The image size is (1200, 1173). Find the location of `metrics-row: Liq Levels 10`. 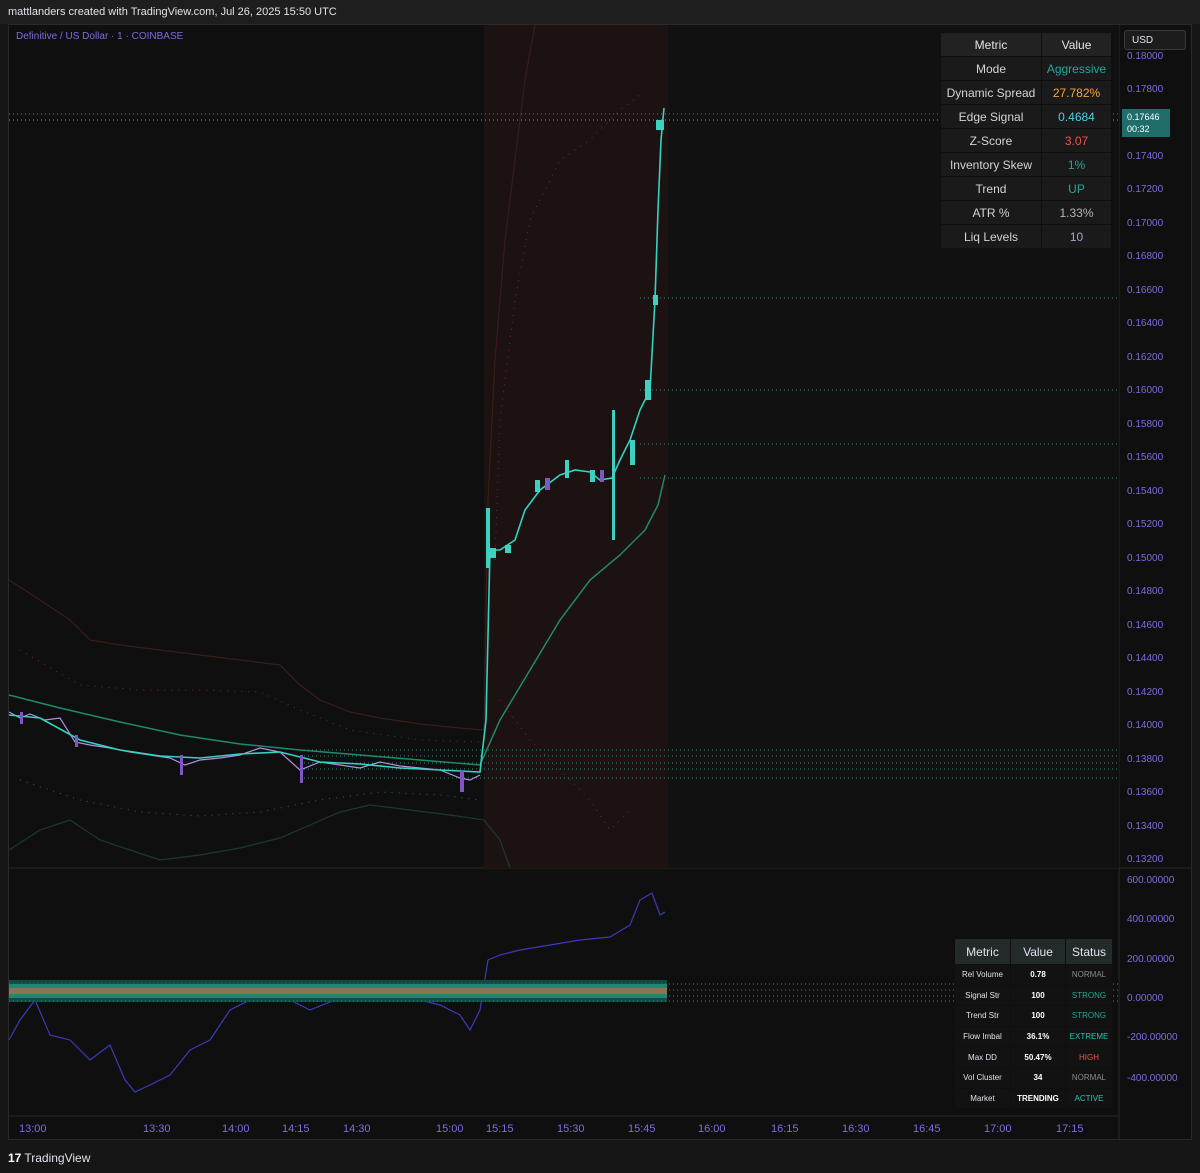

metrics-row: Liq Levels 10 is located at coordinates (1026, 236).